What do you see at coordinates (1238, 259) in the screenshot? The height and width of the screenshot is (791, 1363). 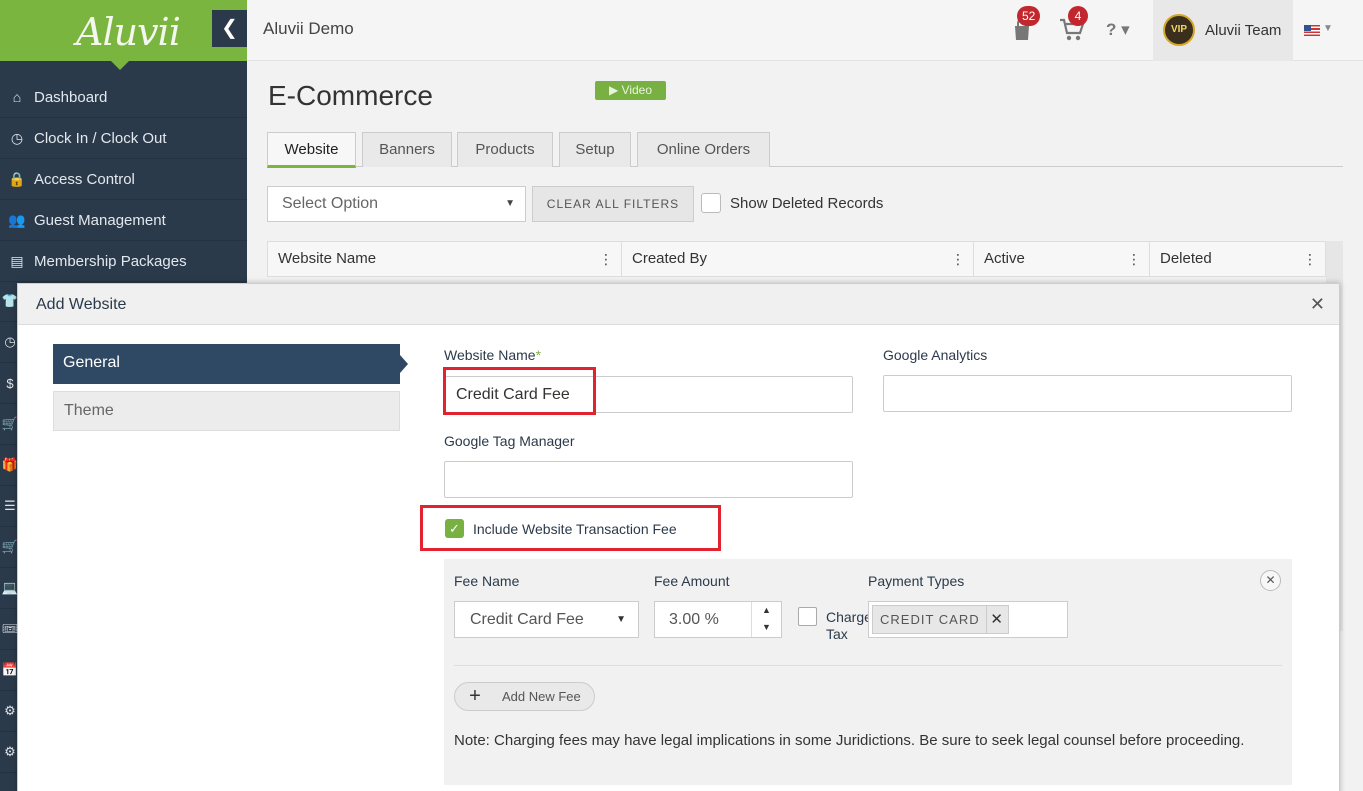 I see `column-deleted: Deleted ⋮` at bounding box center [1238, 259].